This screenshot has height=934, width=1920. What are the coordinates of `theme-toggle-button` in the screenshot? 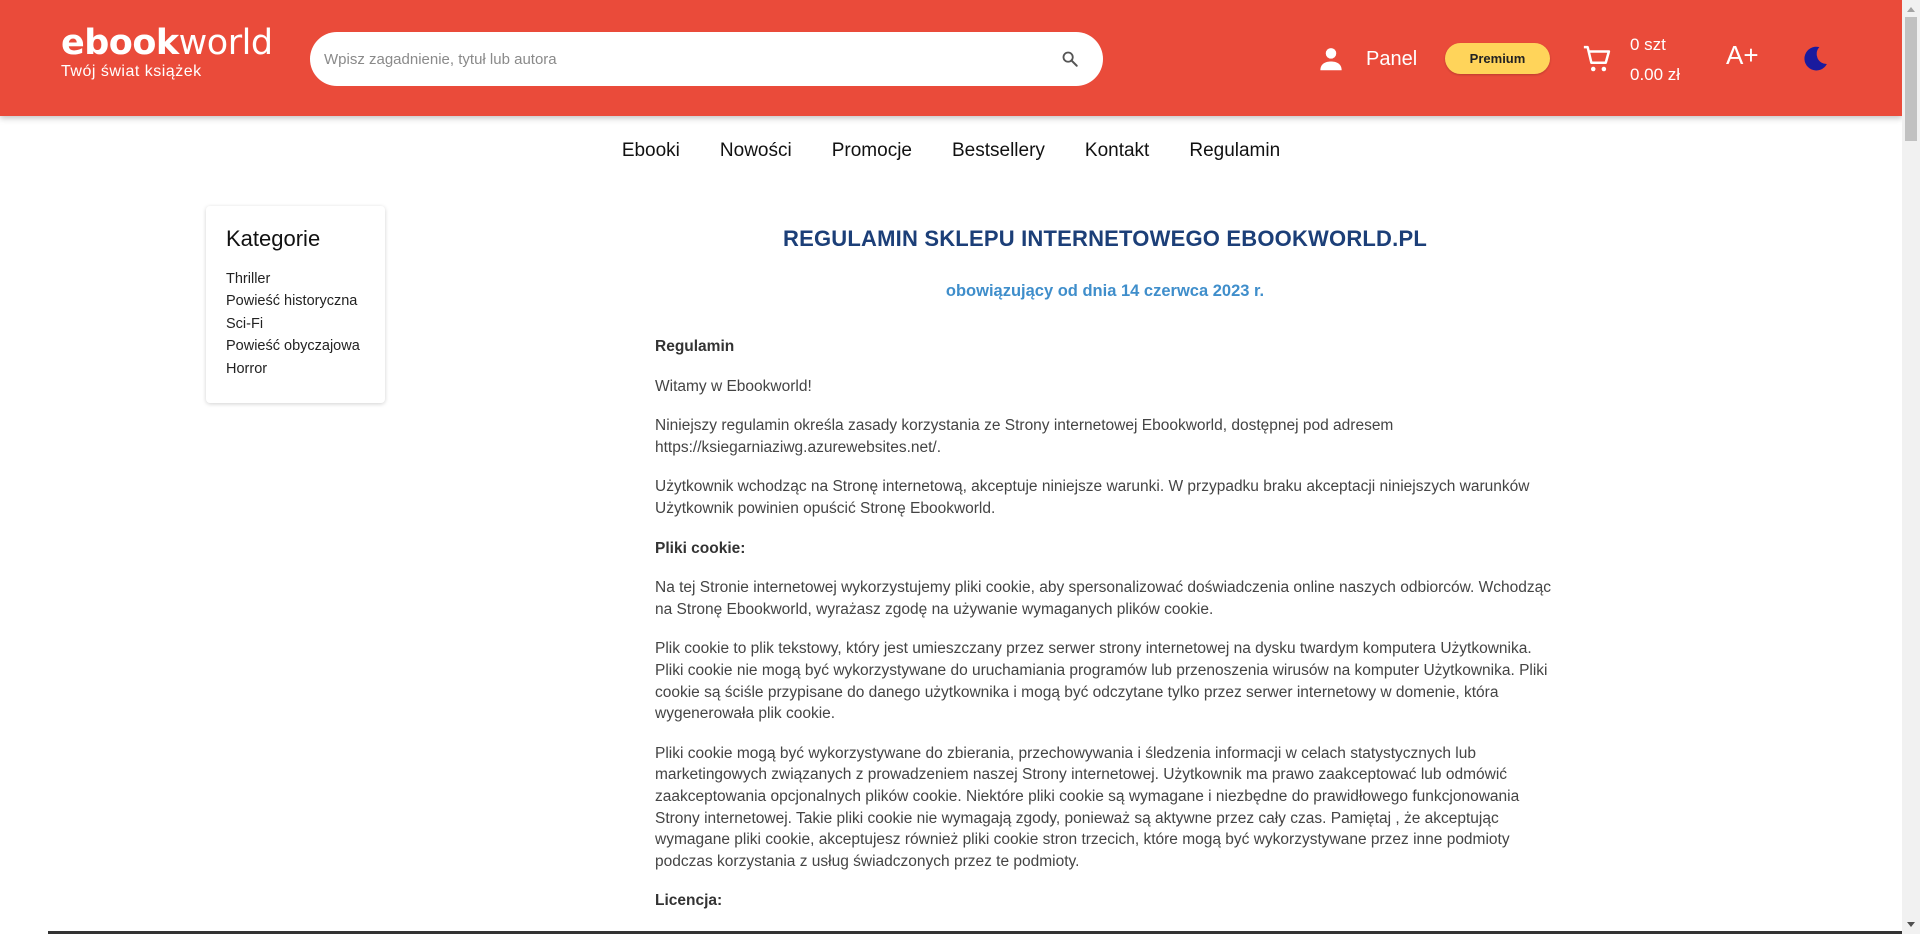 It's located at (1815, 59).